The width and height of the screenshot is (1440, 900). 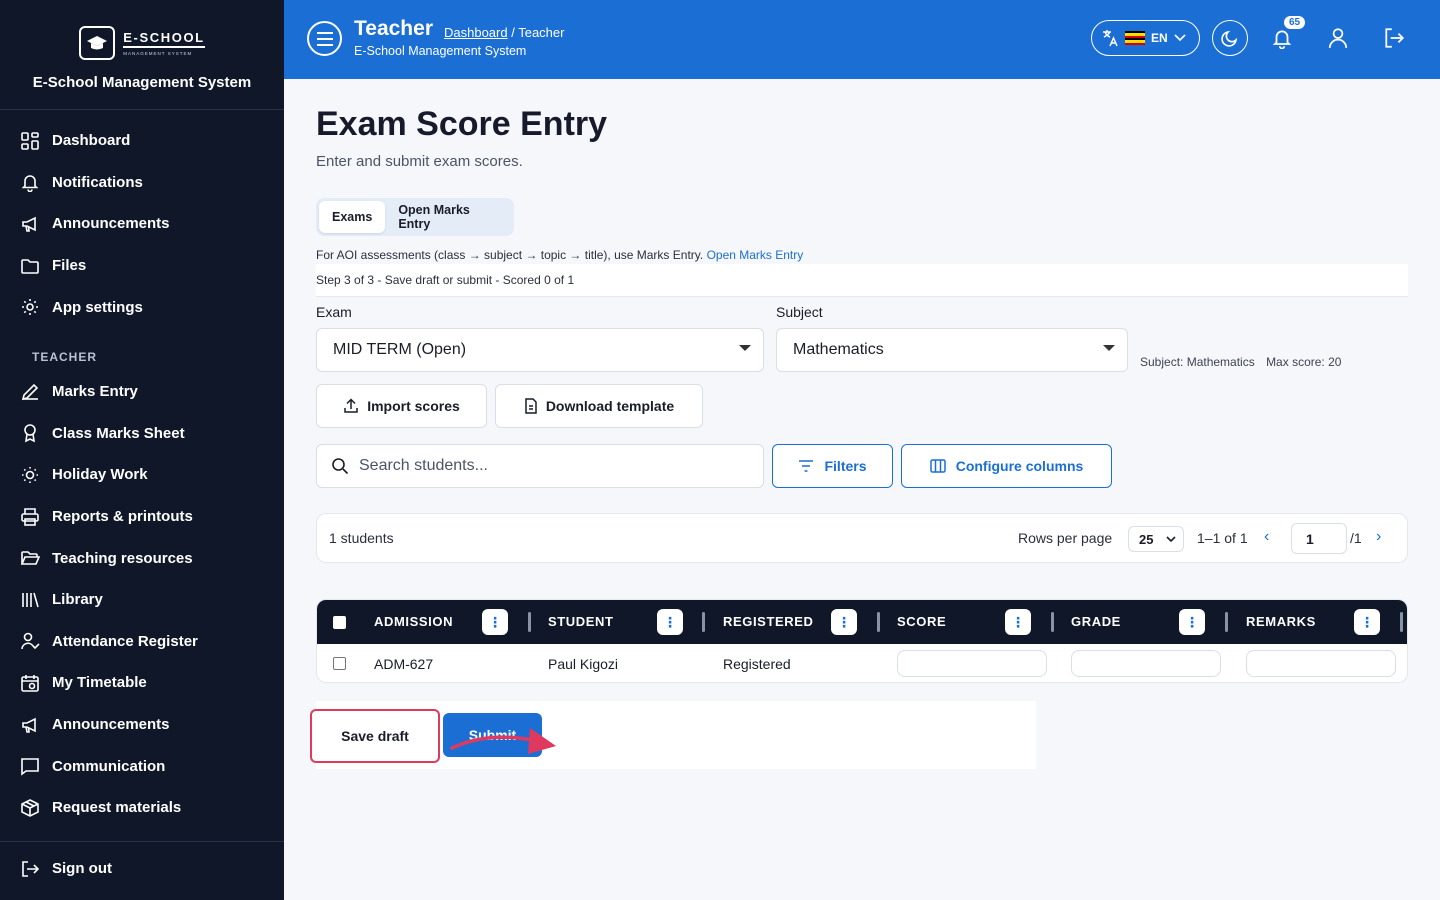 I want to click on uganda-flag-icon, so click(x=1135, y=38).